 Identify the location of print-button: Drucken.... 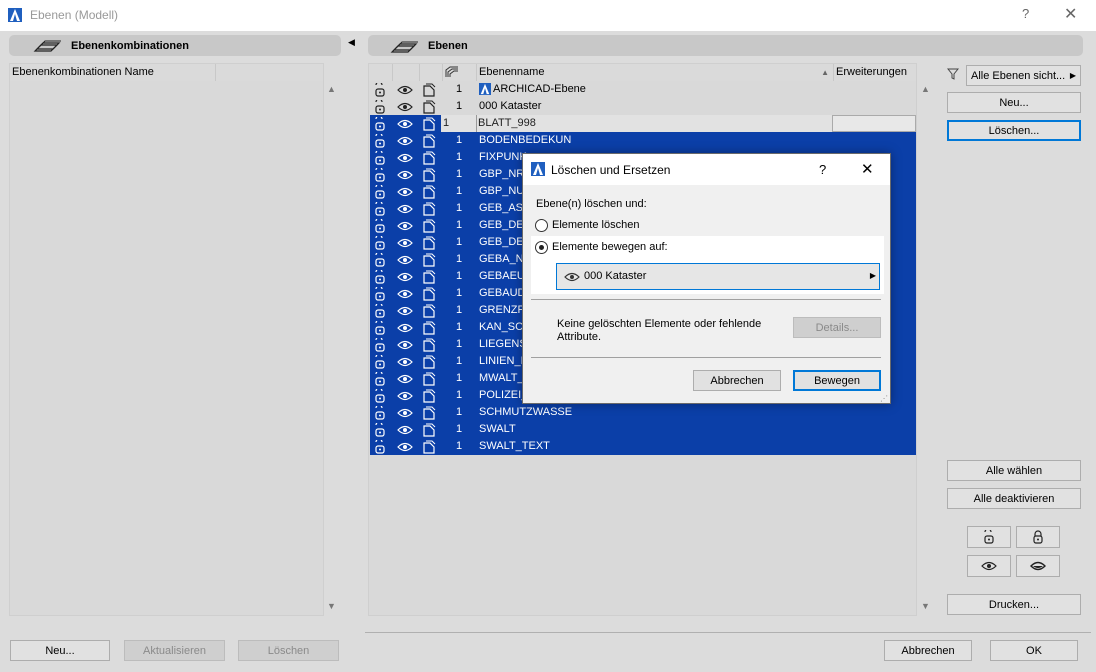
(1014, 604).